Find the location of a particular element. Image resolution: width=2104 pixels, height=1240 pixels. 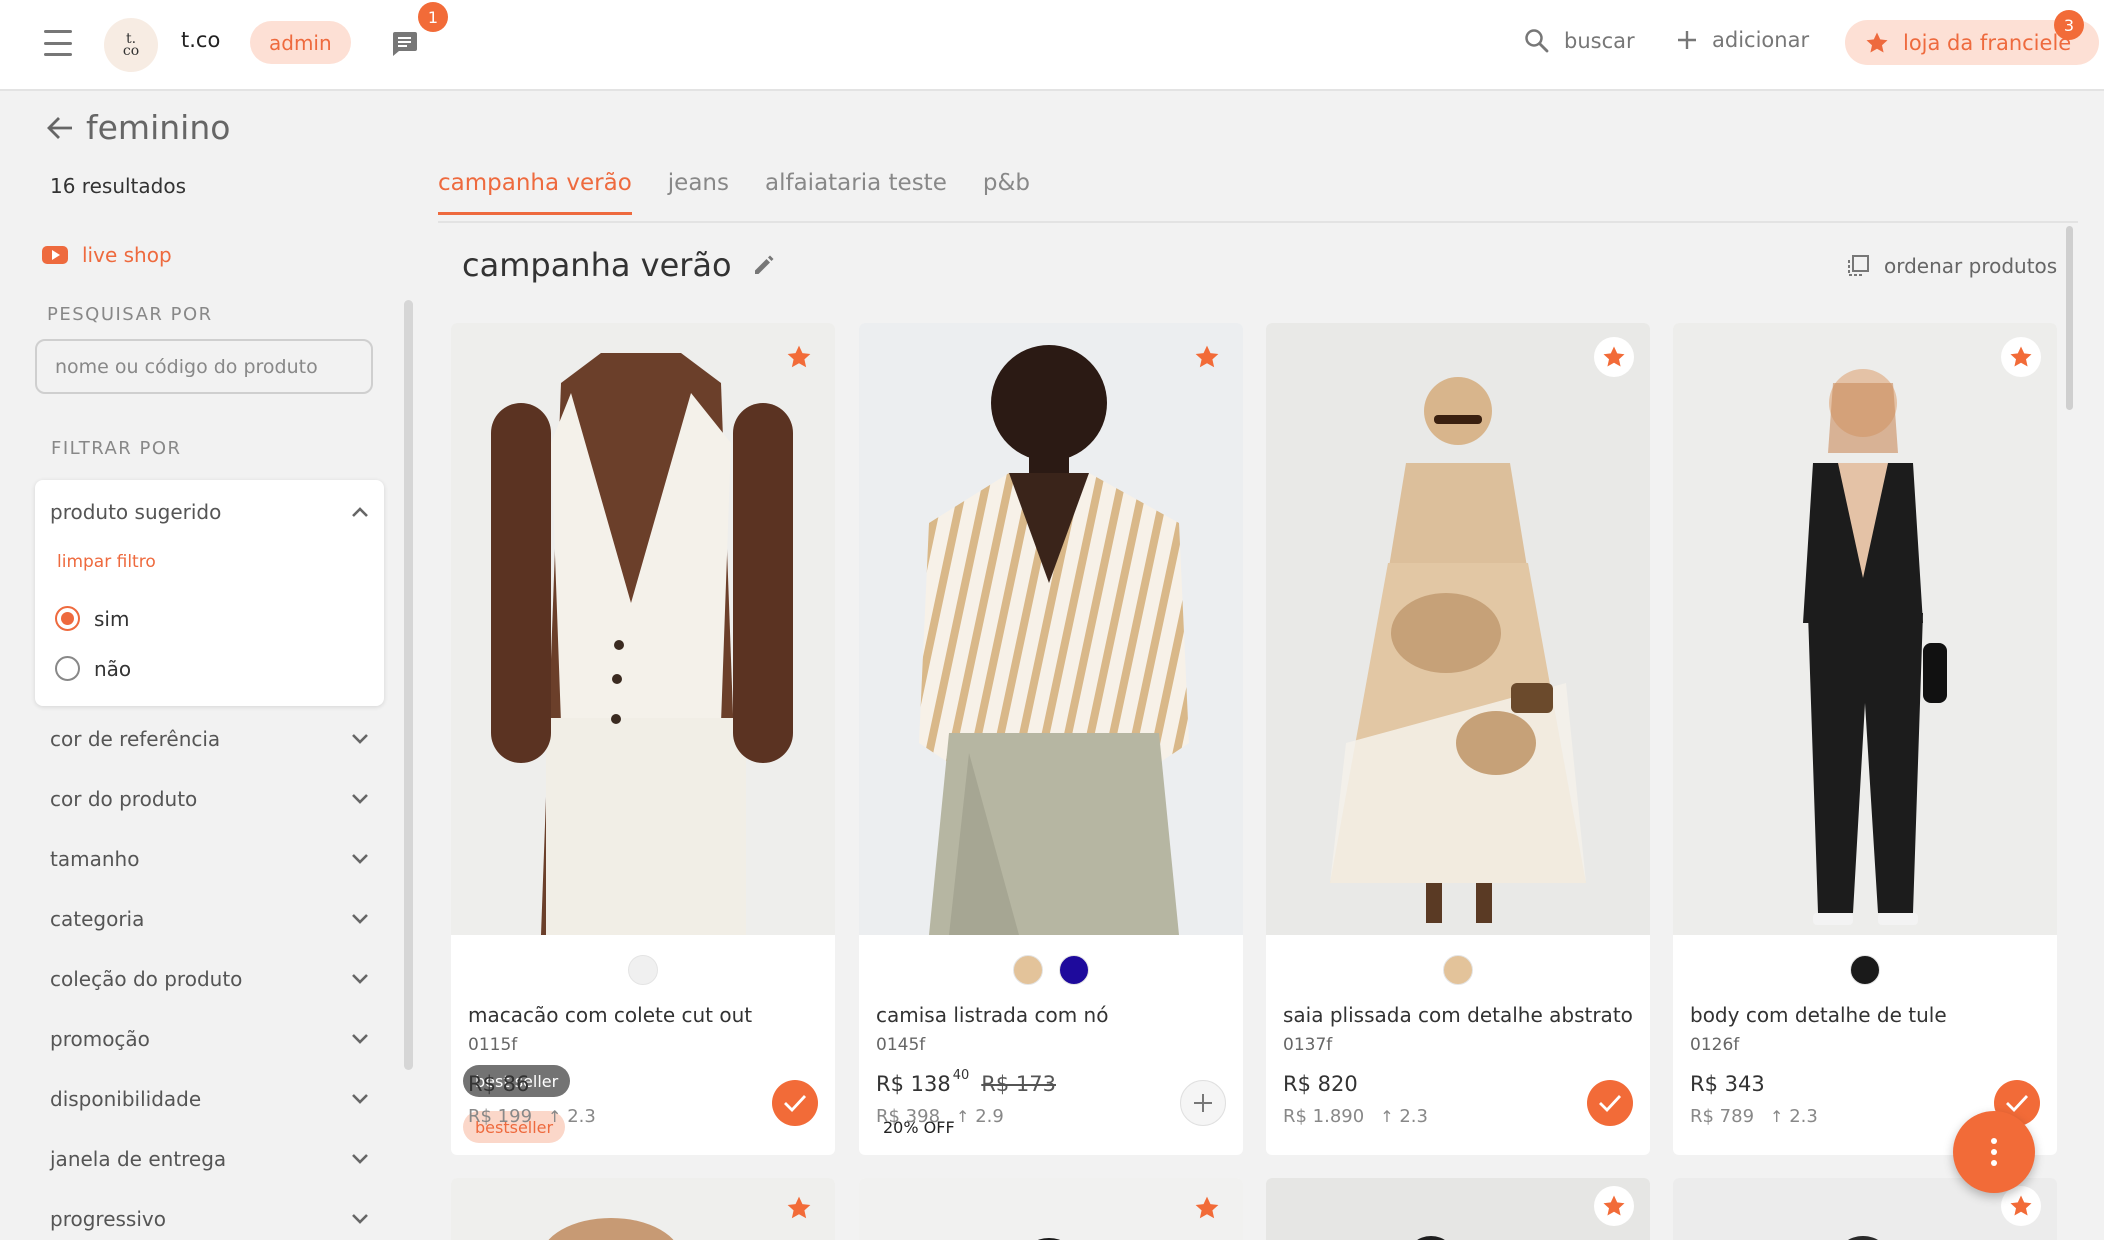

product-name: camisa listrada com nó is located at coordinates (992, 1015).